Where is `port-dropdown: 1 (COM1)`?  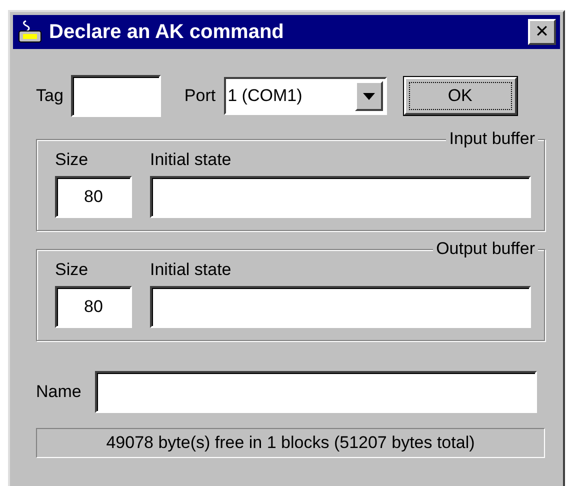
port-dropdown: 1 (COM1) is located at coordinates (305, 96).